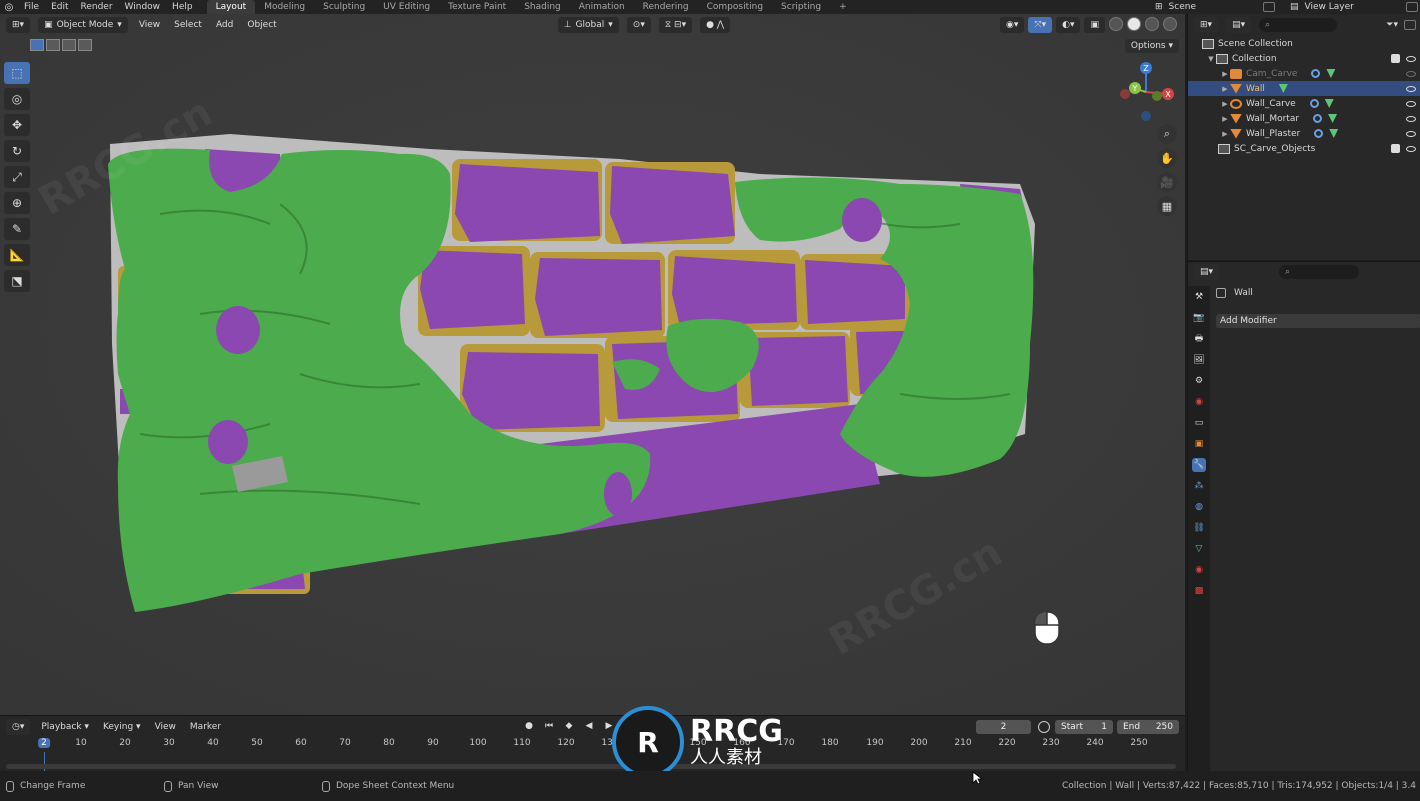  Describe the element at coordinates (149, 25) in the screenshot. I see `menu-view: View` at that location.